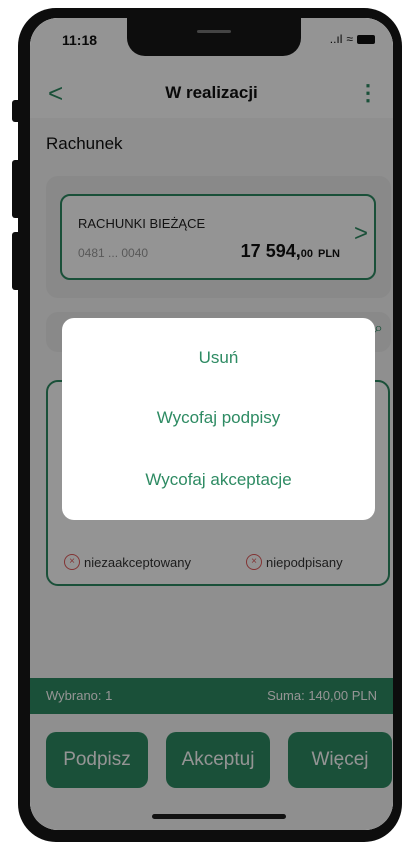  Describe the element at coordinates (218, 480) in the screenshot. I see `withdraw-acceptance-option: Wycofaj akceptacje` at that location.